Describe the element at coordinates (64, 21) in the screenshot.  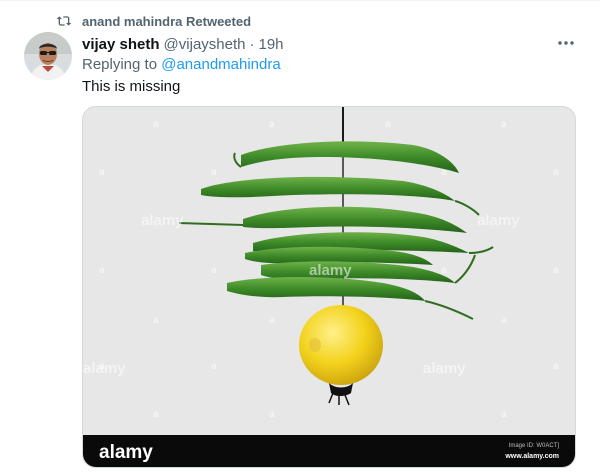
I see `retweet-icon` at that location.